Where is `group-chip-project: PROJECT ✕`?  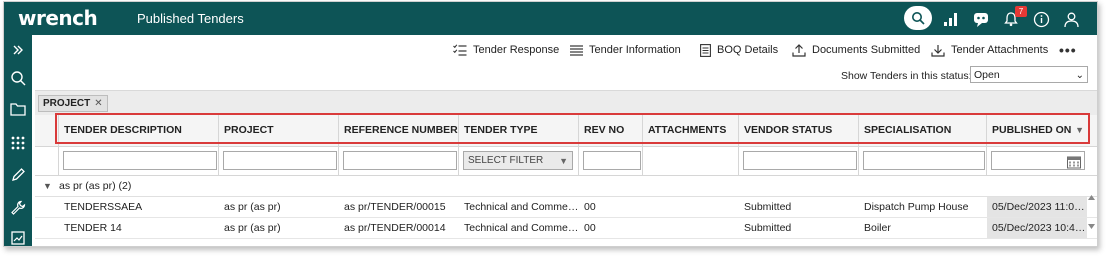 group-chip-project: PROJECT ✕ is located at coordinates (73, 103).